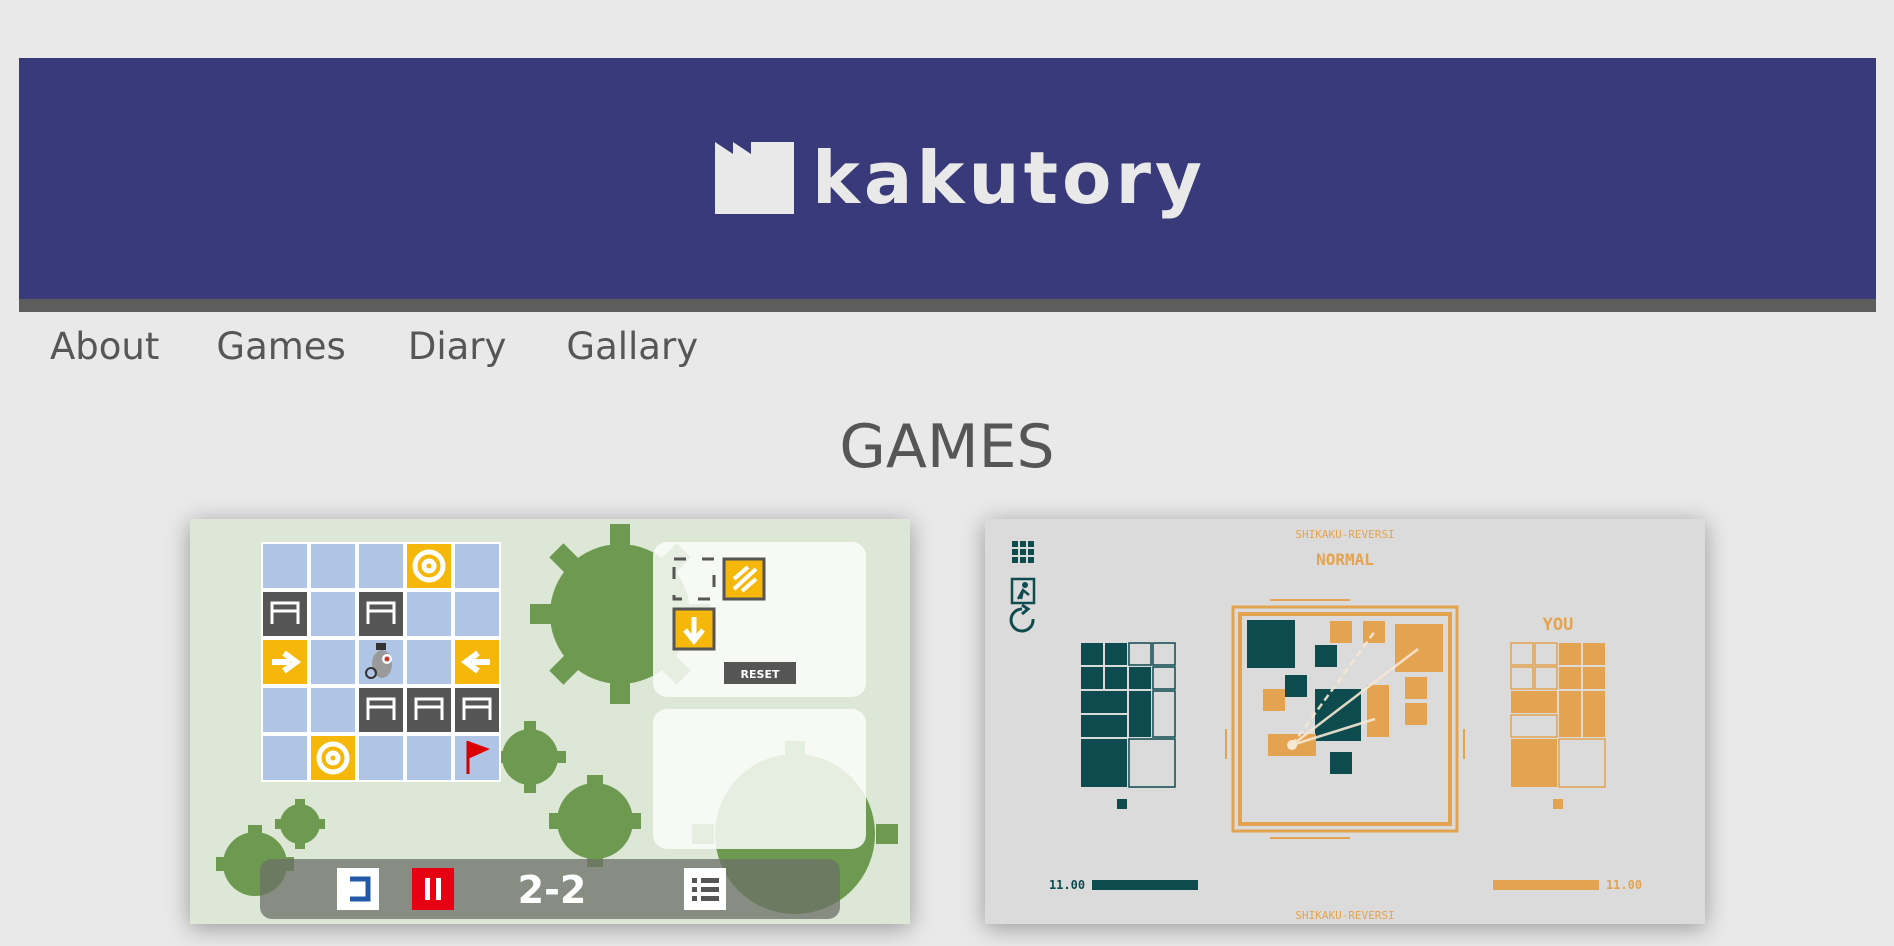 This screenshot has width=1894, height=946. What do you see at coordinates (457, 346) in the screenshot?
I see `nav-diary: Diary` at bounding box center [457, 346].